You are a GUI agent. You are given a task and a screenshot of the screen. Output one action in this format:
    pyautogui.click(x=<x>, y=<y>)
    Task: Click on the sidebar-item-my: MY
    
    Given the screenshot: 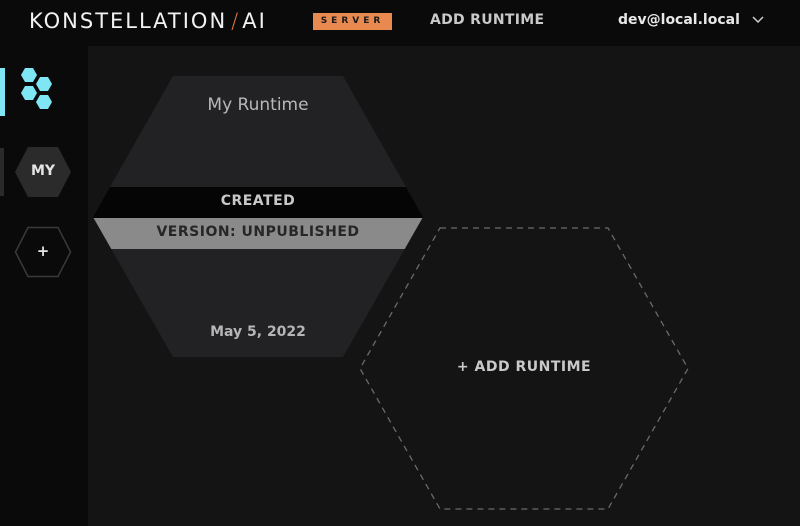 What is the action you would take?
    pyautogui.click(x=43, y=172)
    